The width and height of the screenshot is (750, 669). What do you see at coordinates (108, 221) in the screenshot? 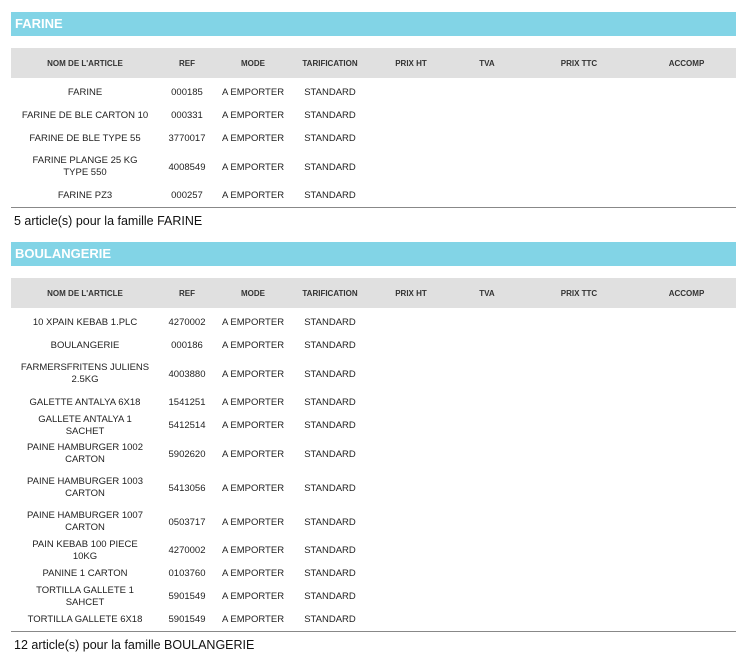
I see `family-summary: 5 article(s) pour la famille FARINE` at bounding box center [108, 221].